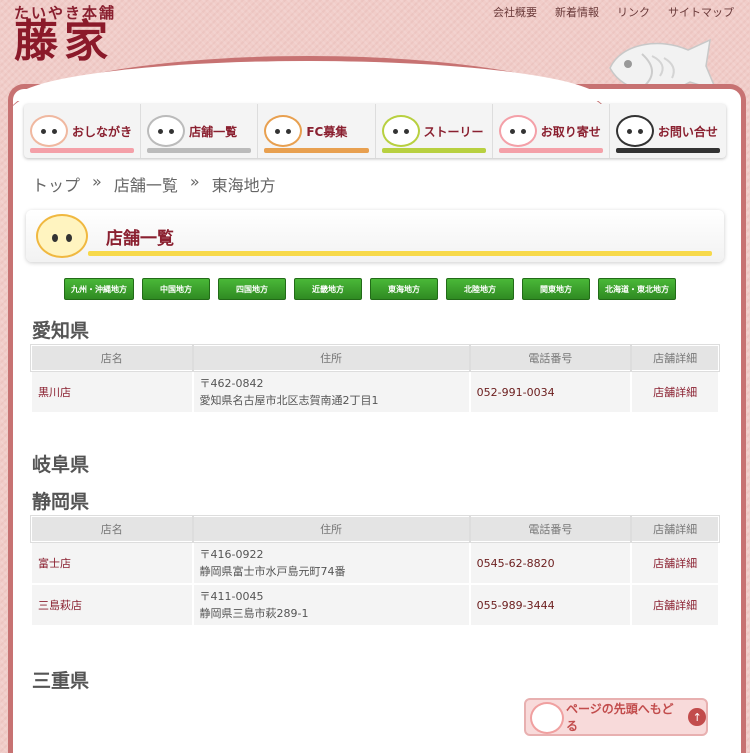 The height and width of the screenshot is (753, 750). What do you see at coordinates (687, 131) in the screenshot?
I see `nav-label: お問い合せ` at bounding box center [687, 131].